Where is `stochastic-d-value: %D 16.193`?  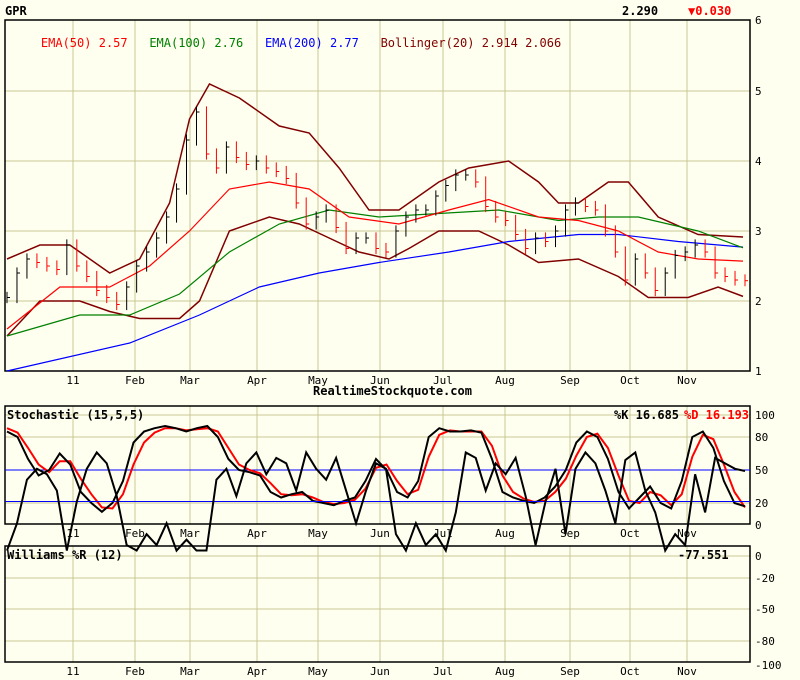
stochastic-d-value: %D 16.193 is located at coordinates (717, 415).